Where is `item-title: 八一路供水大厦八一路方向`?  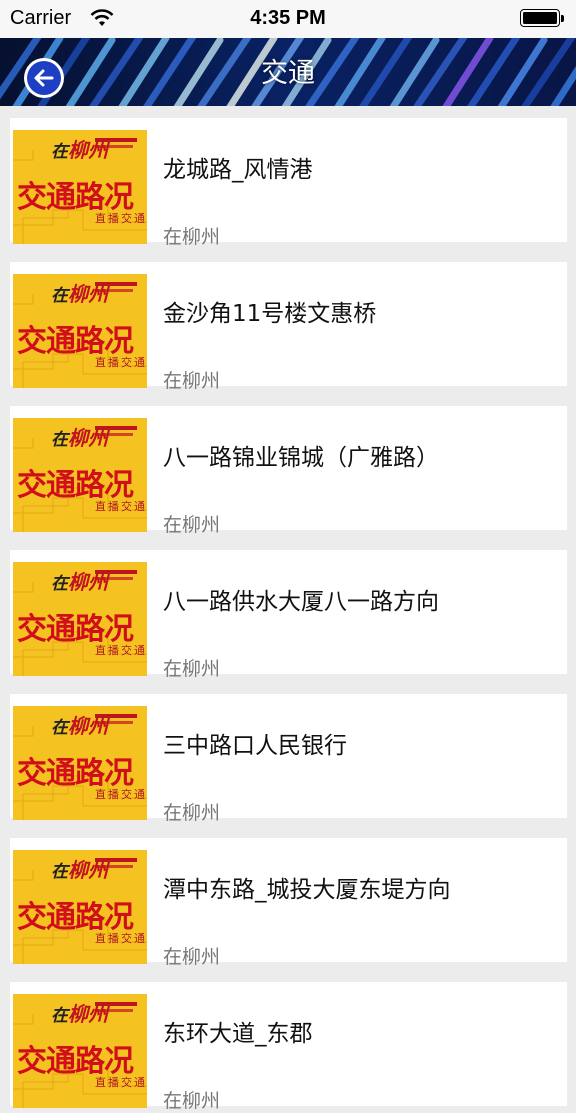
item-title: 八一路供水大厦八一路方向 is located at coordinates (301, 602).